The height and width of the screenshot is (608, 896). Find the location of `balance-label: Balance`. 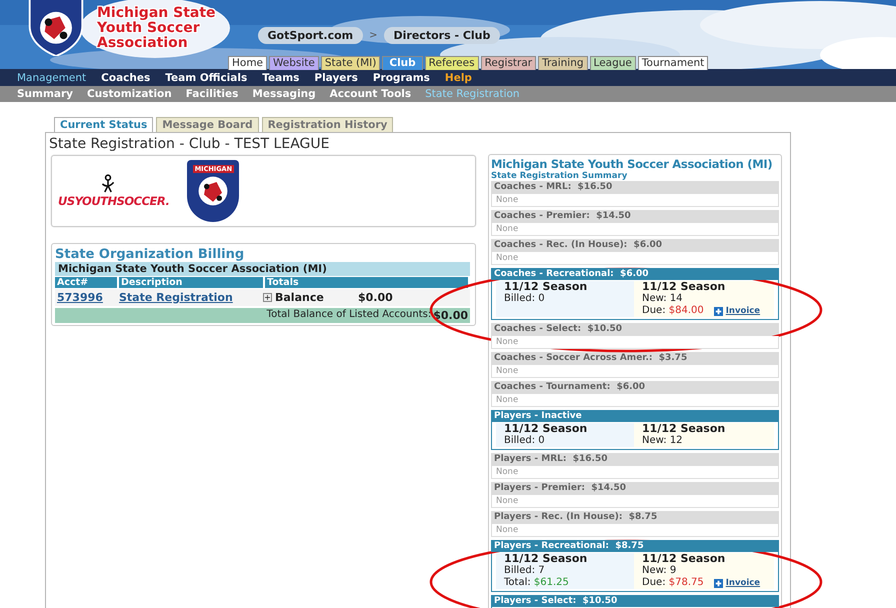

balance-label: Balance is located at coordinates (300, 297).